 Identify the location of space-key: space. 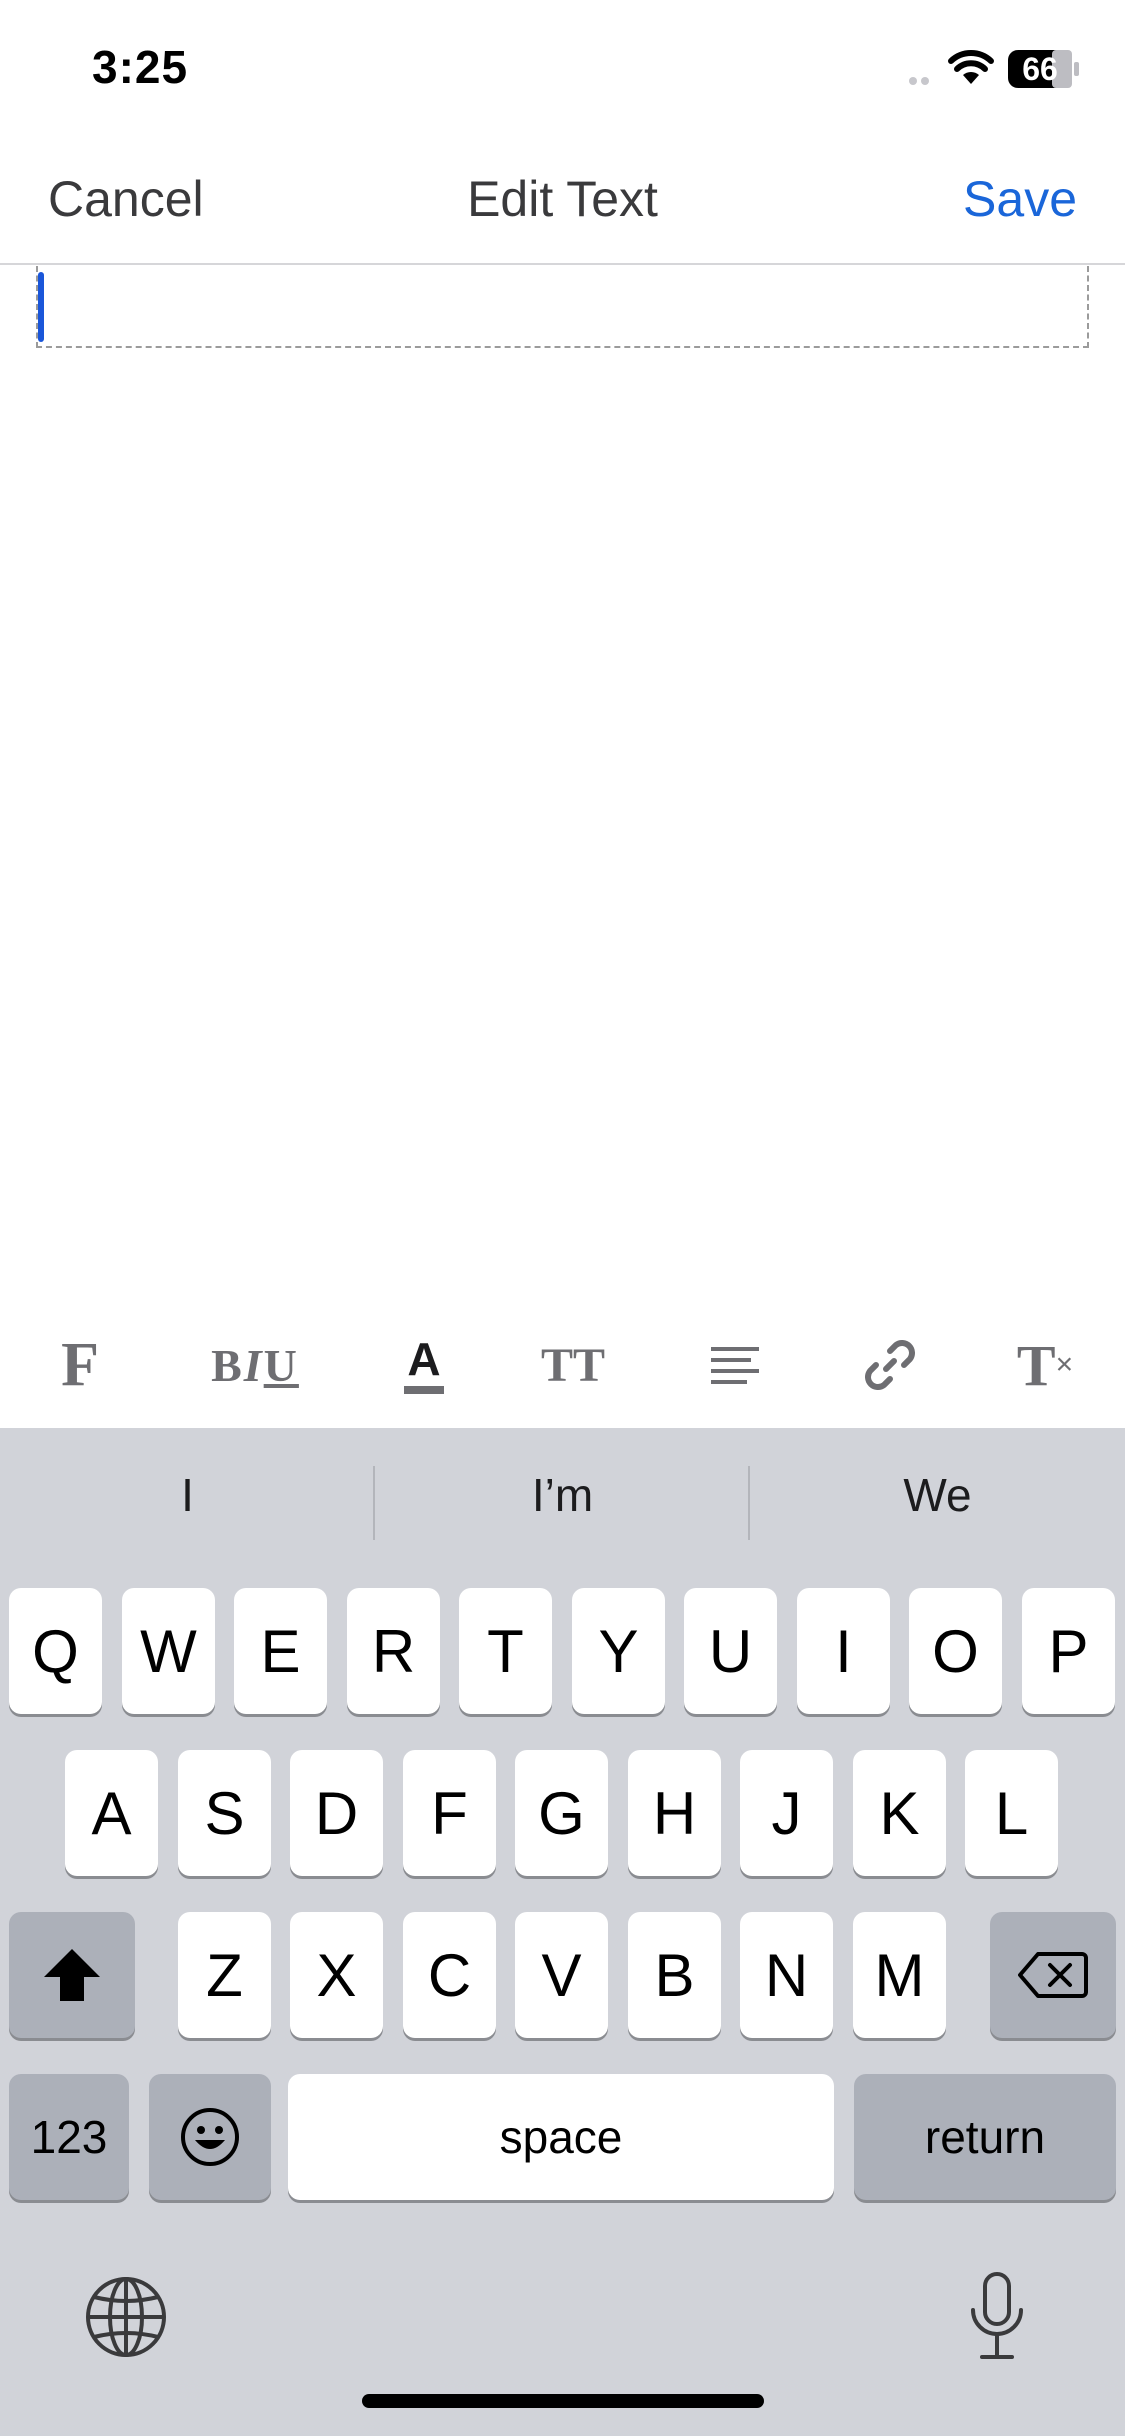
(561, 2137).